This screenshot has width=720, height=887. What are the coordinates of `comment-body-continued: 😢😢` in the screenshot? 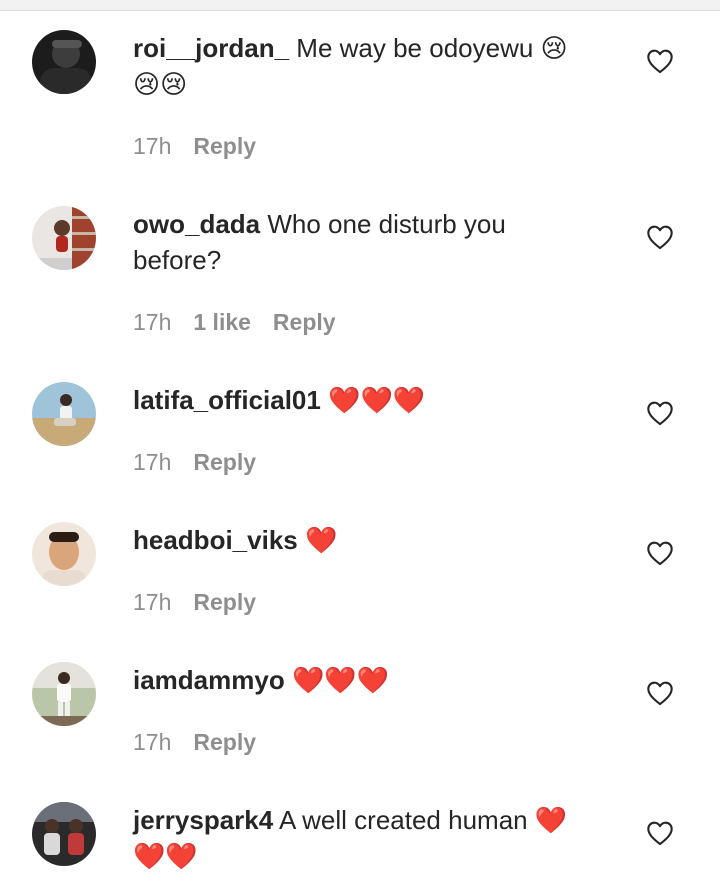 It's located at (160, 84).